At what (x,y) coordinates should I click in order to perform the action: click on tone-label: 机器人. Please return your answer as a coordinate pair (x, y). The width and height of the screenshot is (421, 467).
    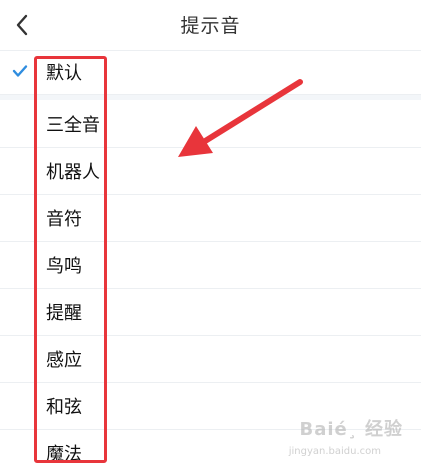
    Looking at the image, I should click on (73, 172).